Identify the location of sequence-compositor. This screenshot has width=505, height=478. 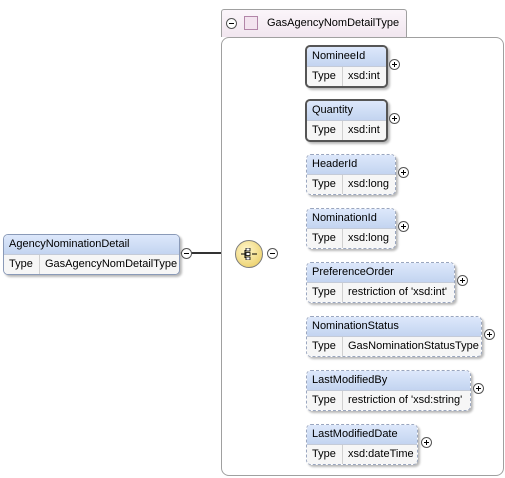
(249, 254).